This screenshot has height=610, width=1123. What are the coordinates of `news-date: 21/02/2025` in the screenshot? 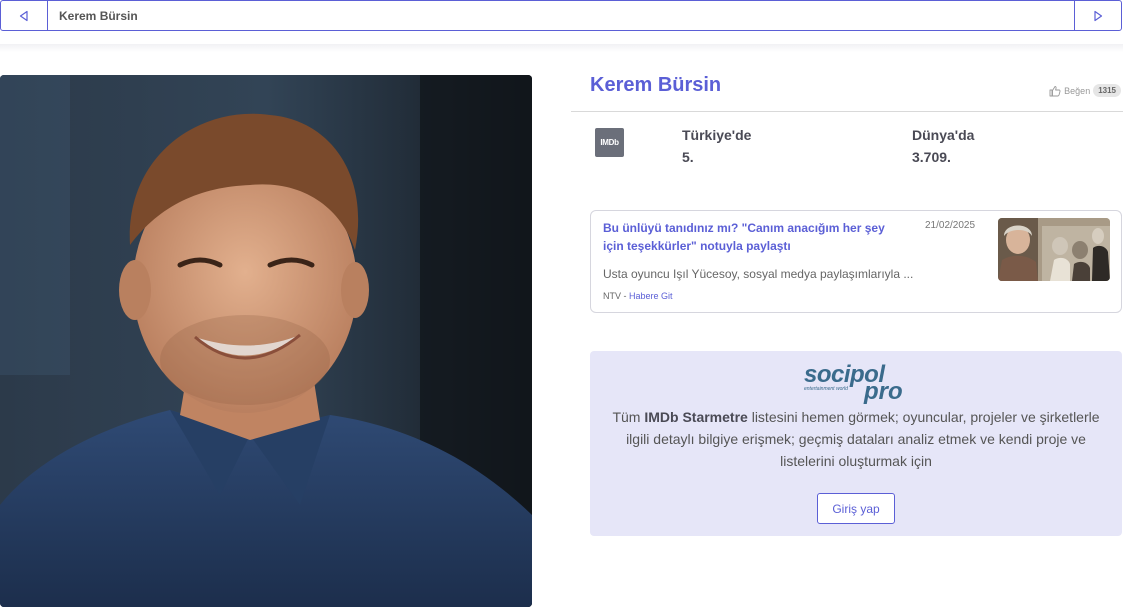 It's located at (950, 225).